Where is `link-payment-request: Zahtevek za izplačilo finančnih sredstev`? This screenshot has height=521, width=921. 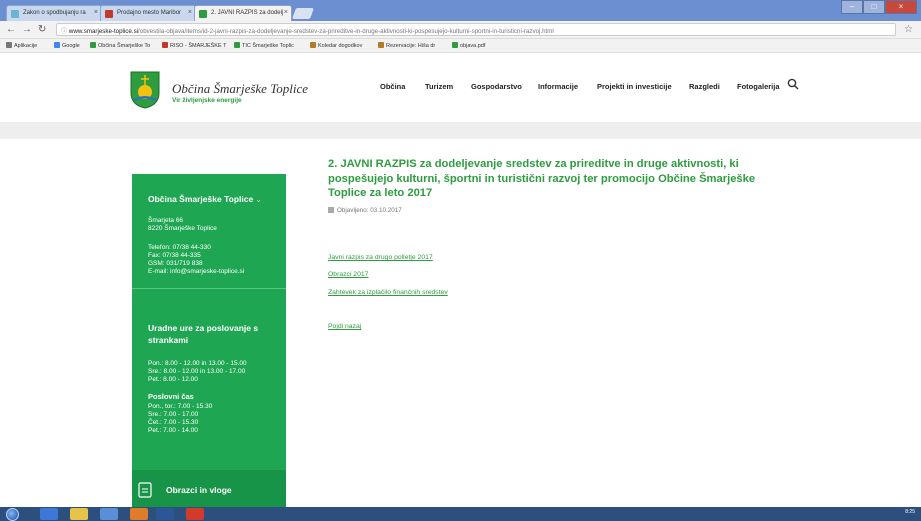
link-payment-request: Zahtevek za izplačilo finančnih sredstev is located at coordinates (388, 292).